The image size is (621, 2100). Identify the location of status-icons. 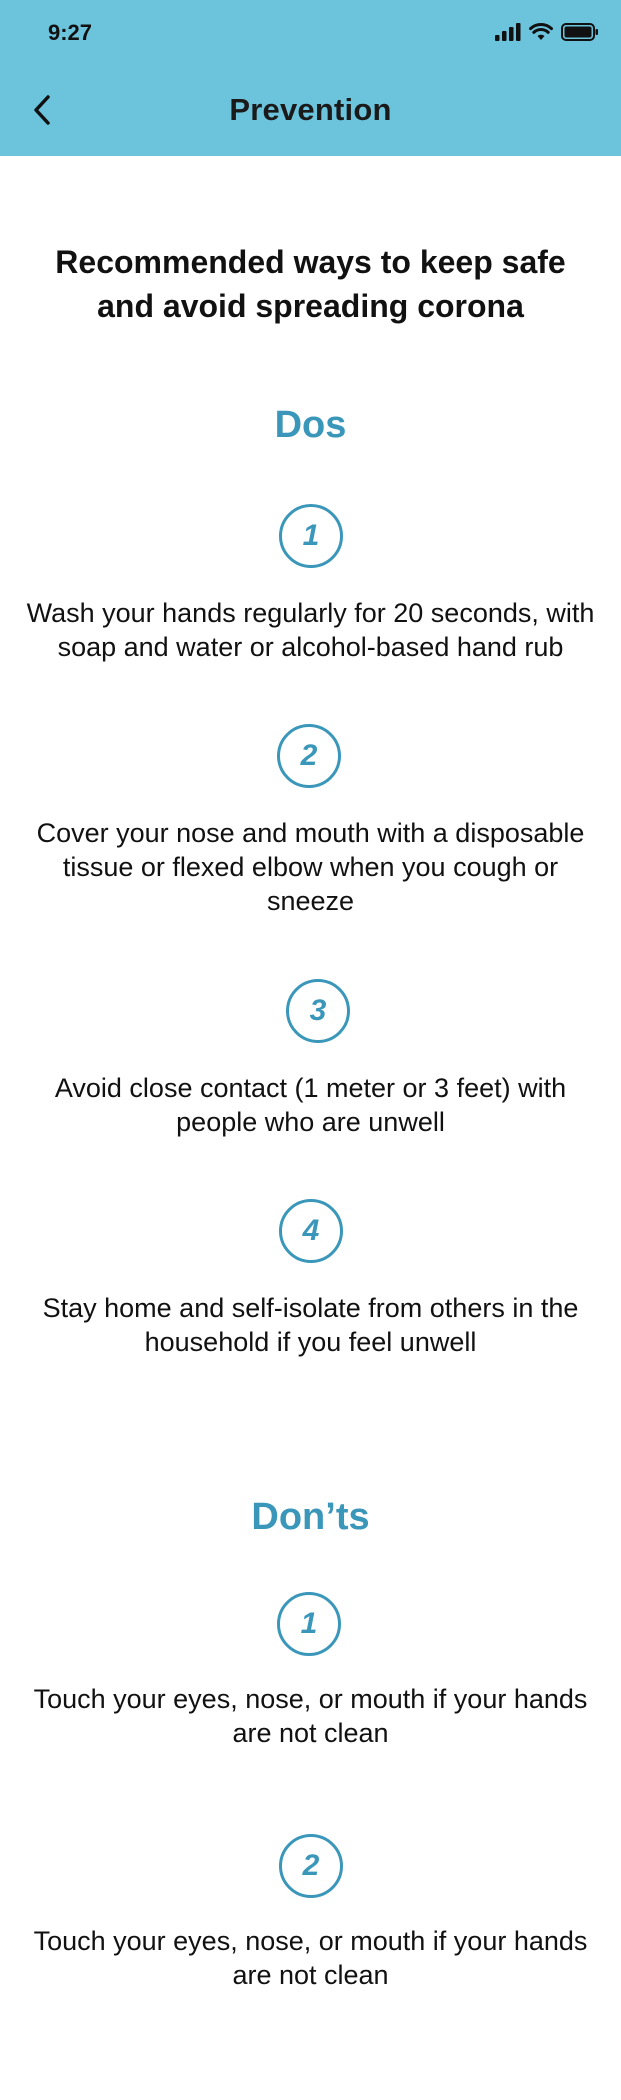
(547, 34).